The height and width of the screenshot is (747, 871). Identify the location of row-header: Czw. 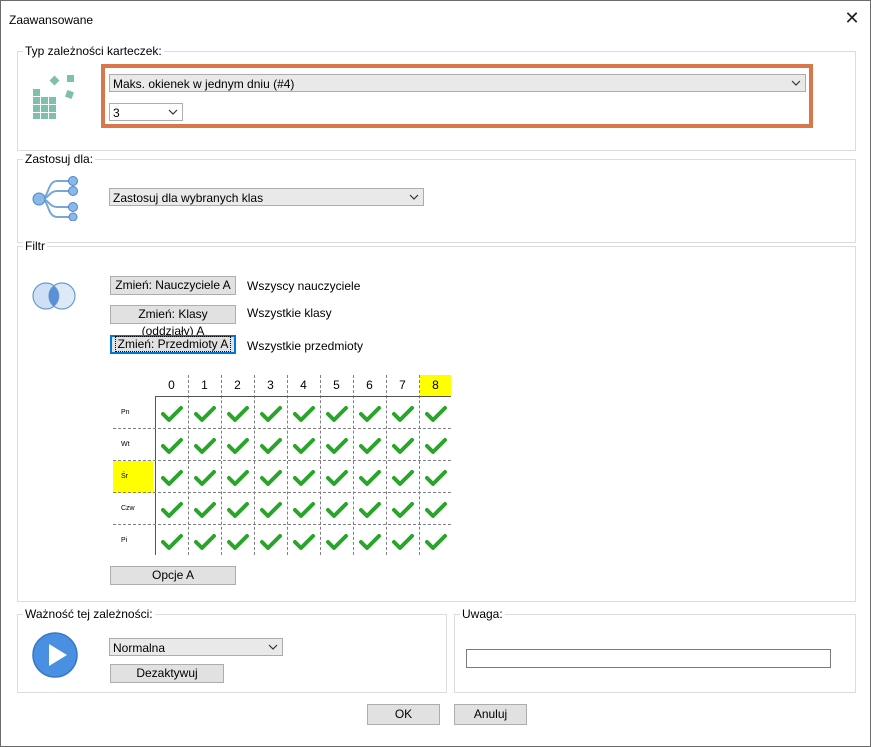
(133, 509).